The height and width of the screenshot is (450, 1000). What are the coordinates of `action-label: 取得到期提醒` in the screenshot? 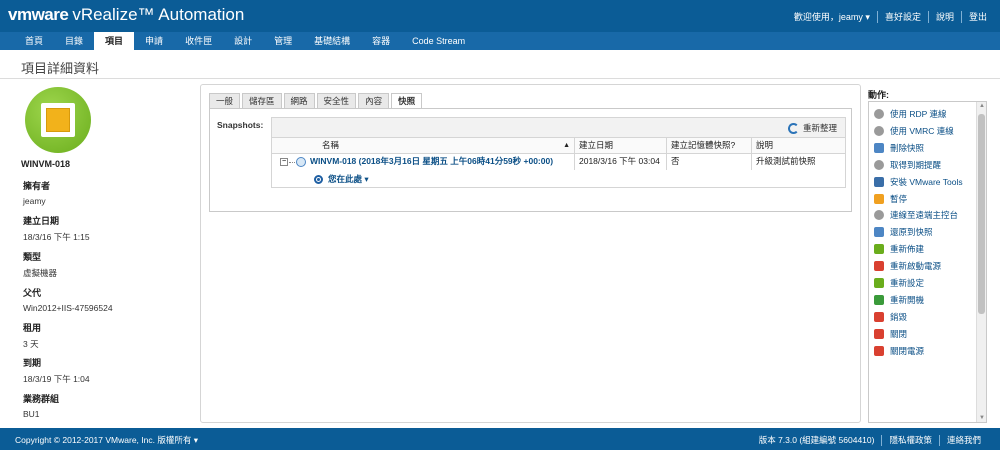 It's located at (916, 164).